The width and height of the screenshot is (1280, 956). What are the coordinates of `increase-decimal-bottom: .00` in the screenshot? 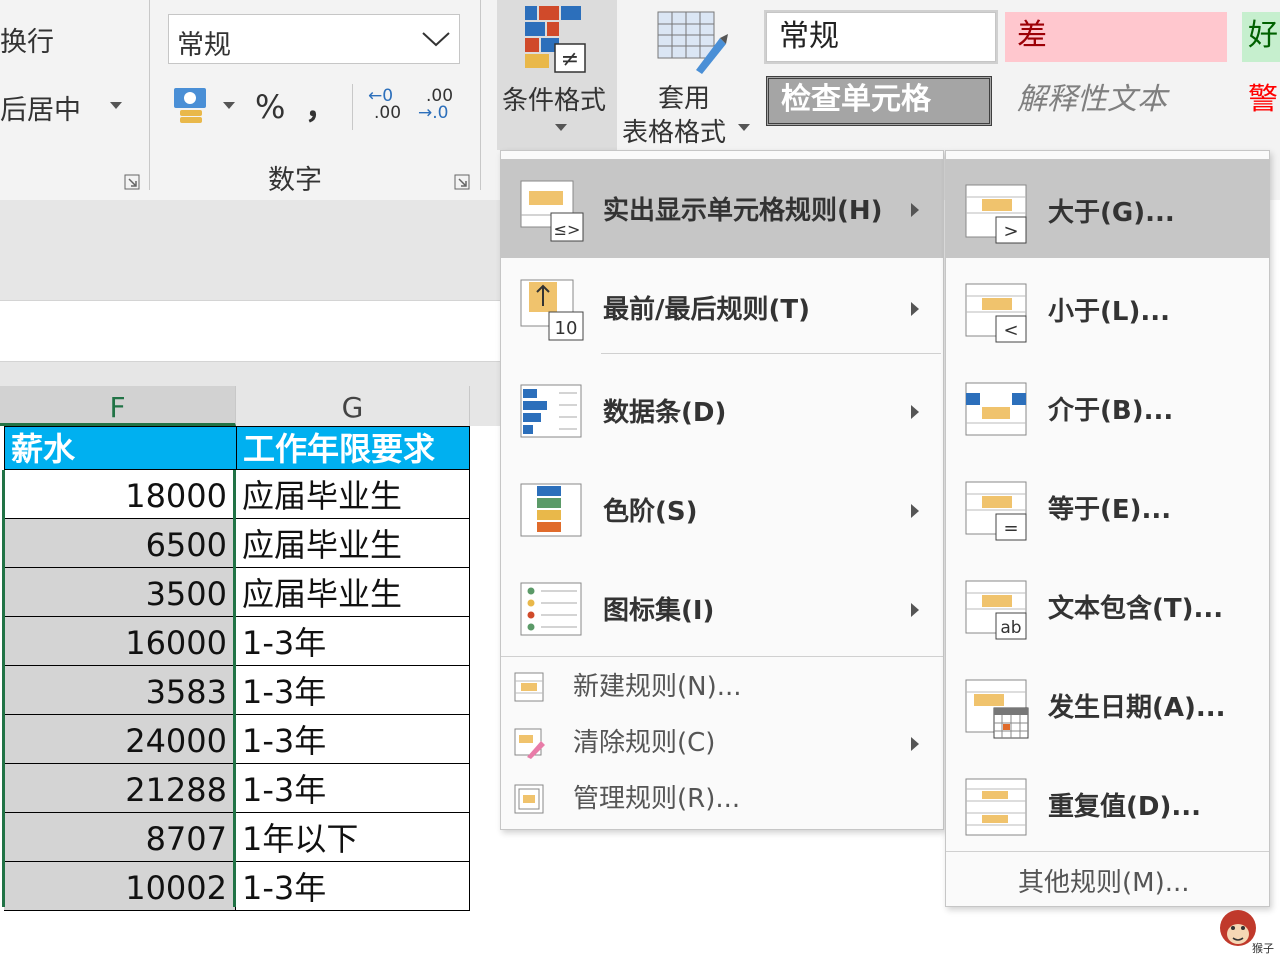 It's located at (388, 113).